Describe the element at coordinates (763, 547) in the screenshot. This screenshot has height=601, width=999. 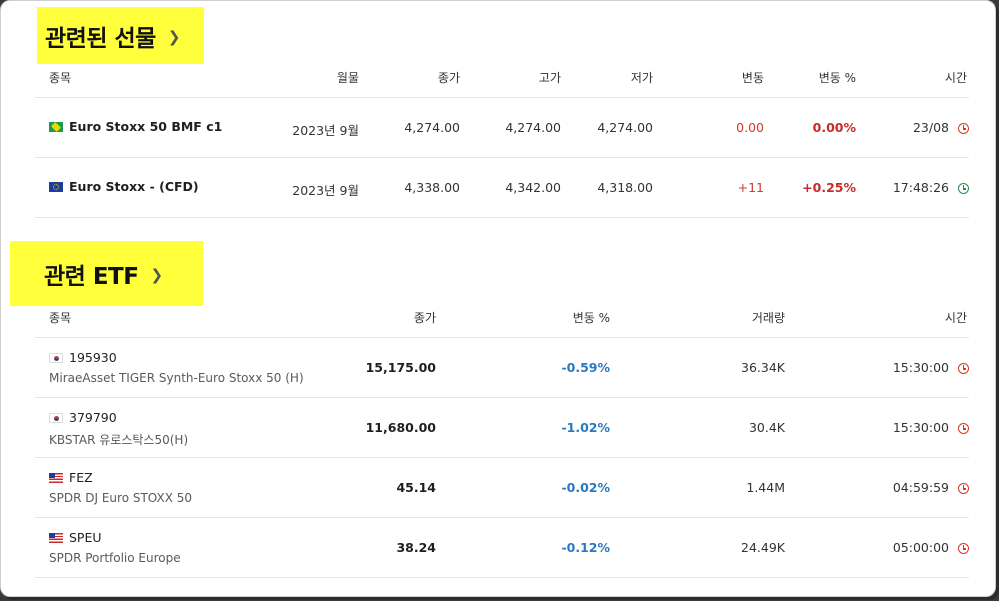
I see `volume-cell: 24.49K` at that location.